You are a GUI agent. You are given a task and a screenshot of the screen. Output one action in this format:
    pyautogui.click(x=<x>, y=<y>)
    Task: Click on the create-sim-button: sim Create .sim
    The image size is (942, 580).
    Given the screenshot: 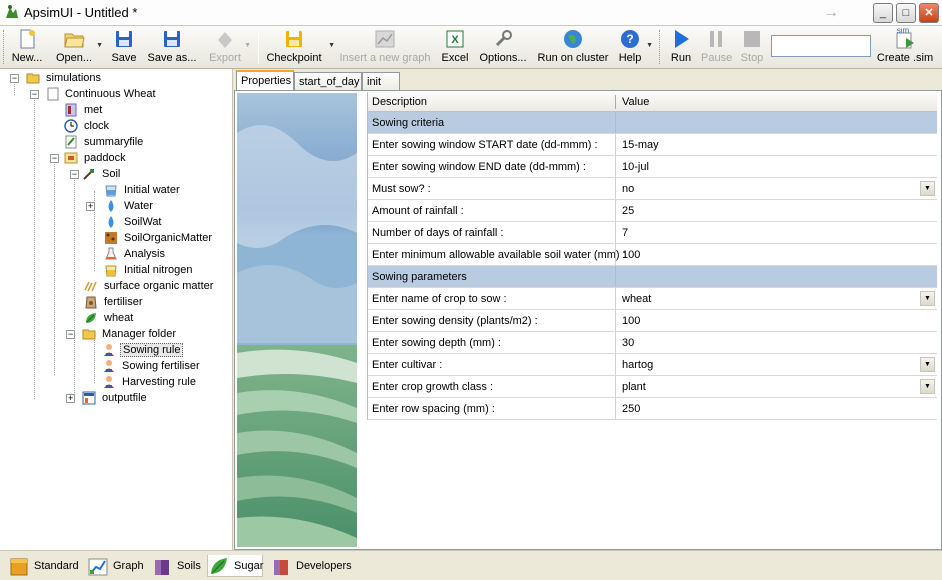 What is the action you would take?
    pyautogui.click(x=905, y=47)
    